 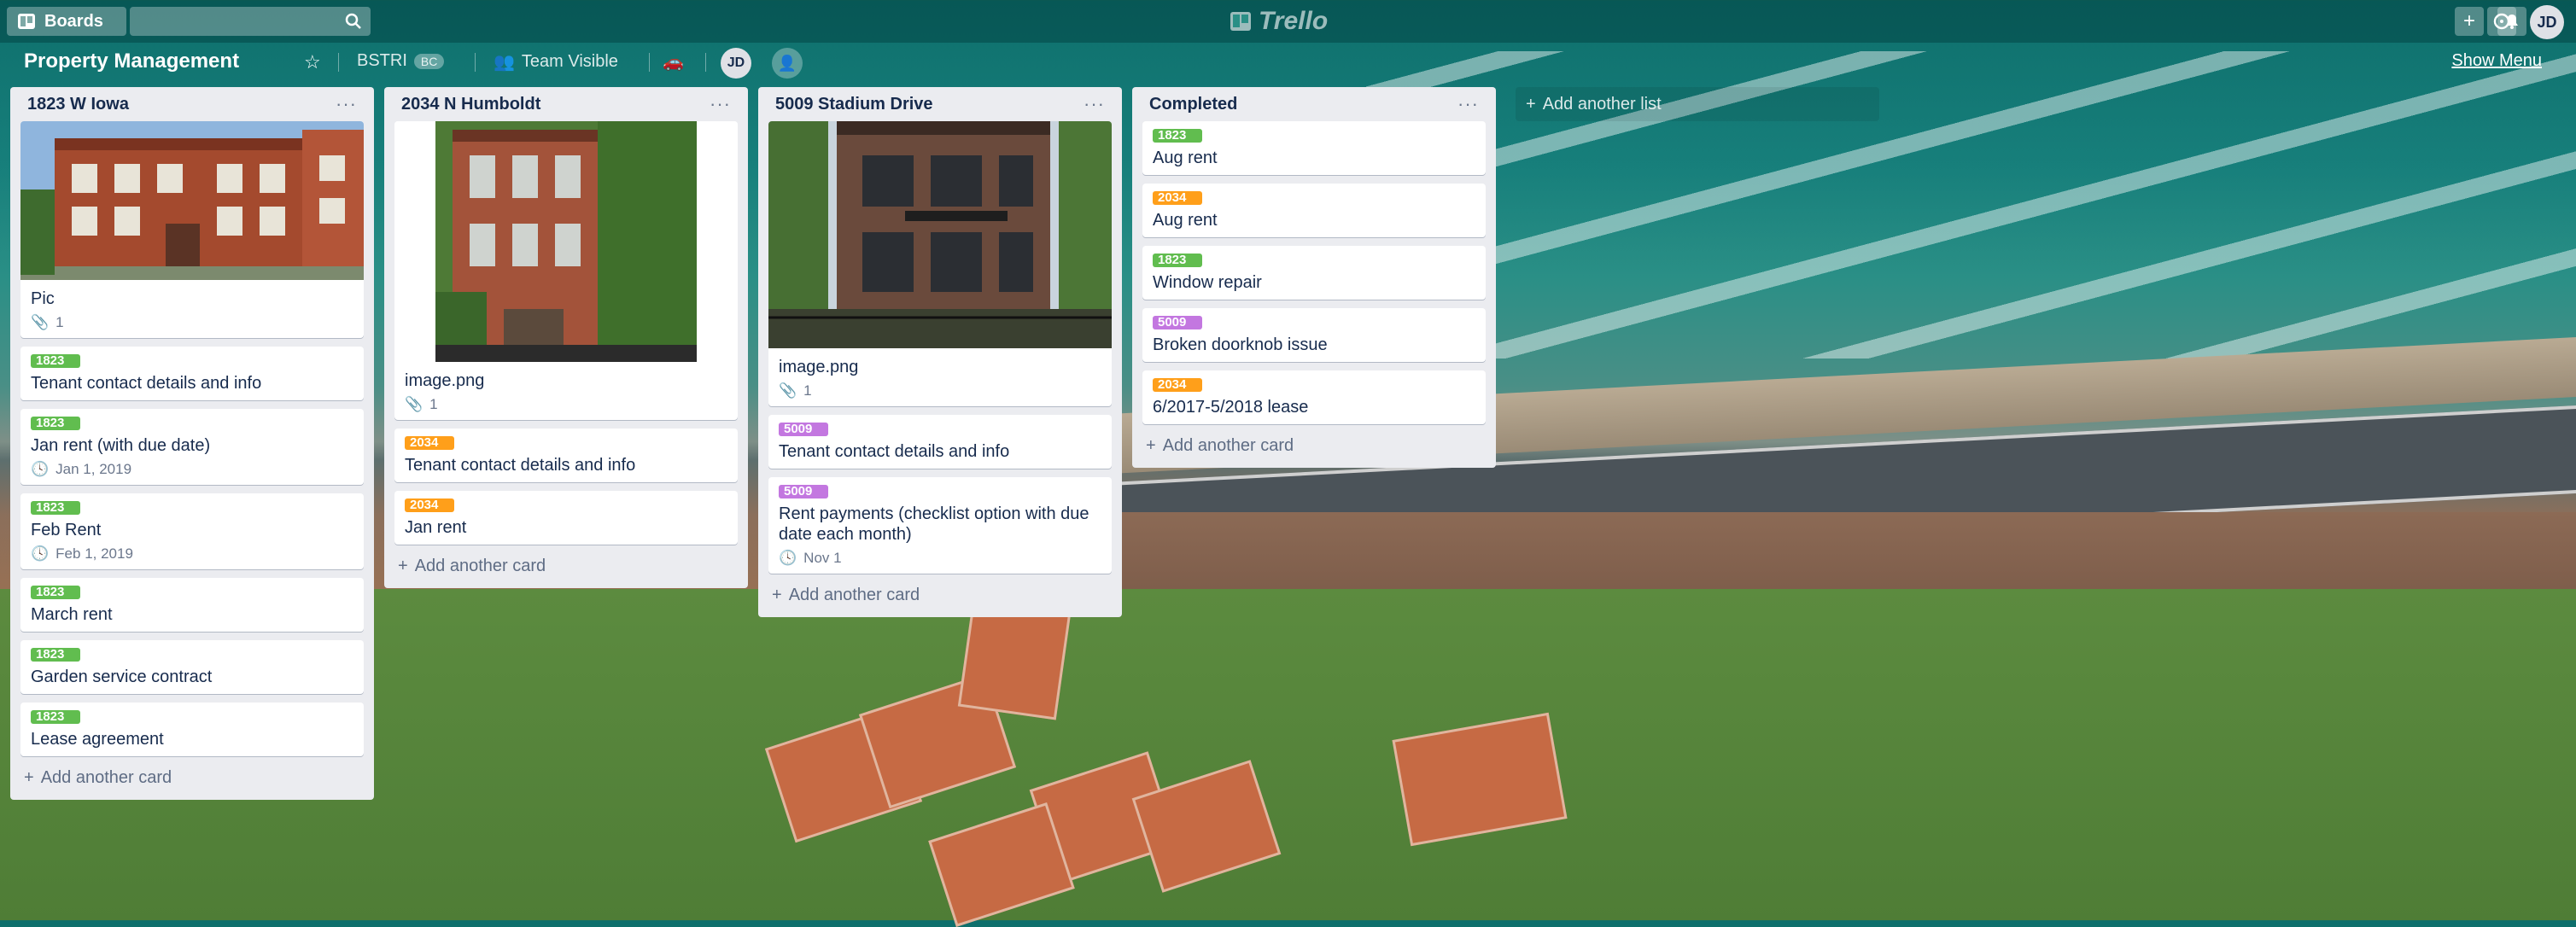 What do you see at coordinates (192, 373) in the screenshot?
I see `card: 1823 Tenant contact details and info` at bounding box center [192, 373].